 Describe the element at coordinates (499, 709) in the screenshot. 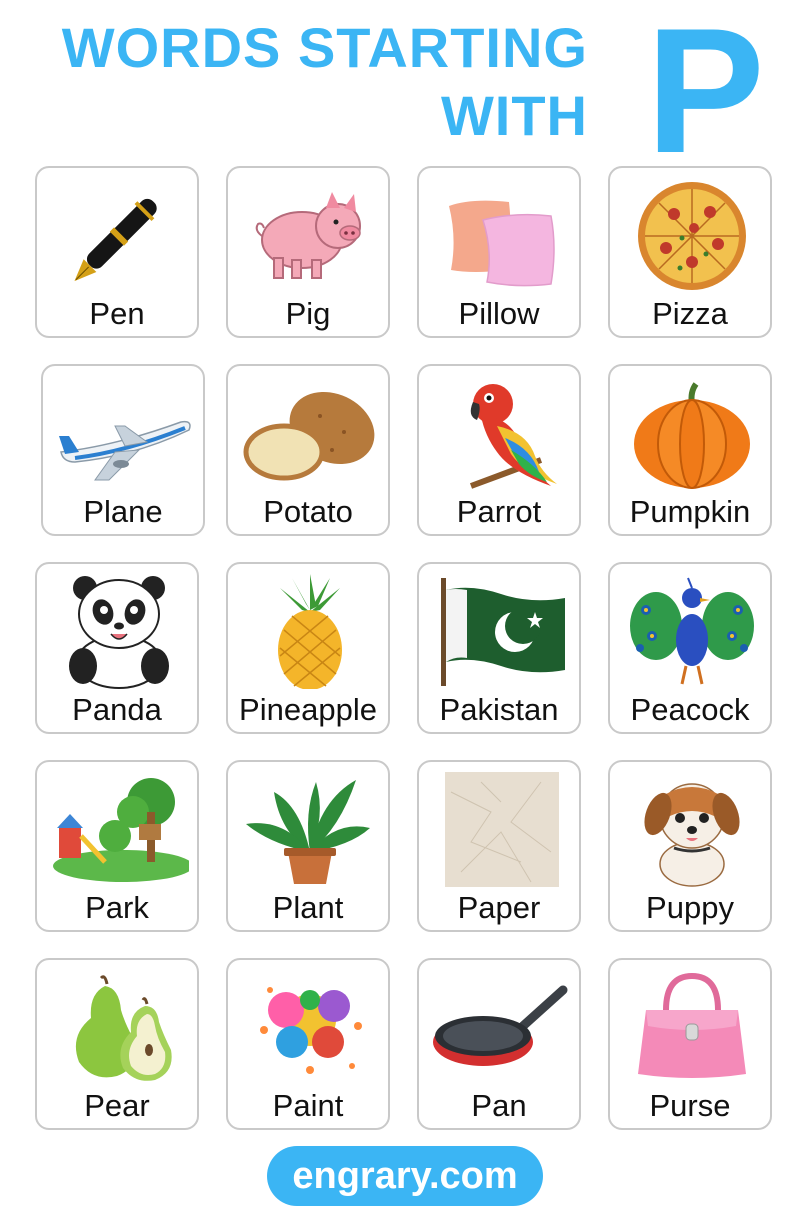

I see `card-label: Pakistan` at that location.